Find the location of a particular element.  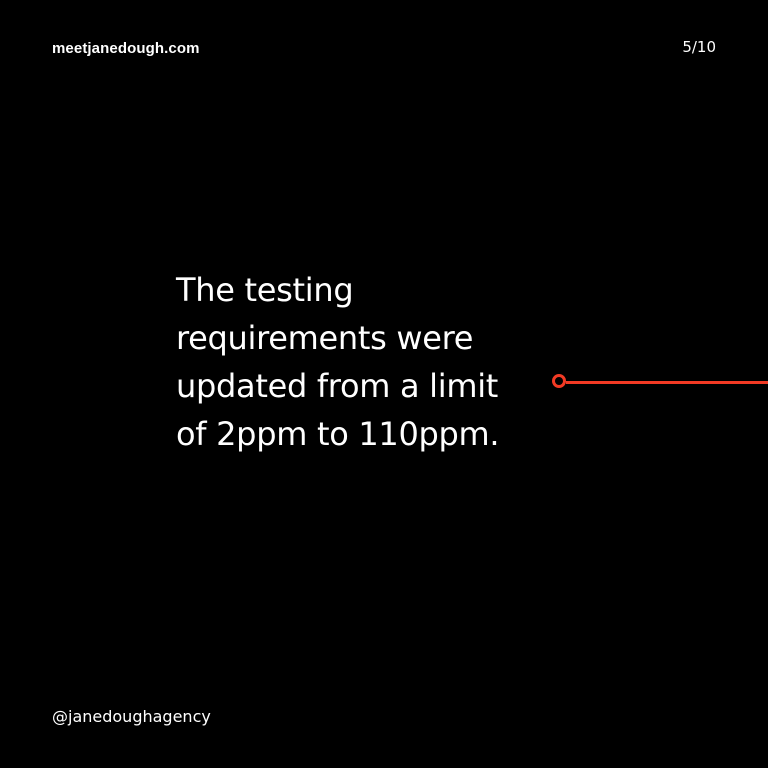

page-counter: 5/10 is located at coordinates (699, 47).